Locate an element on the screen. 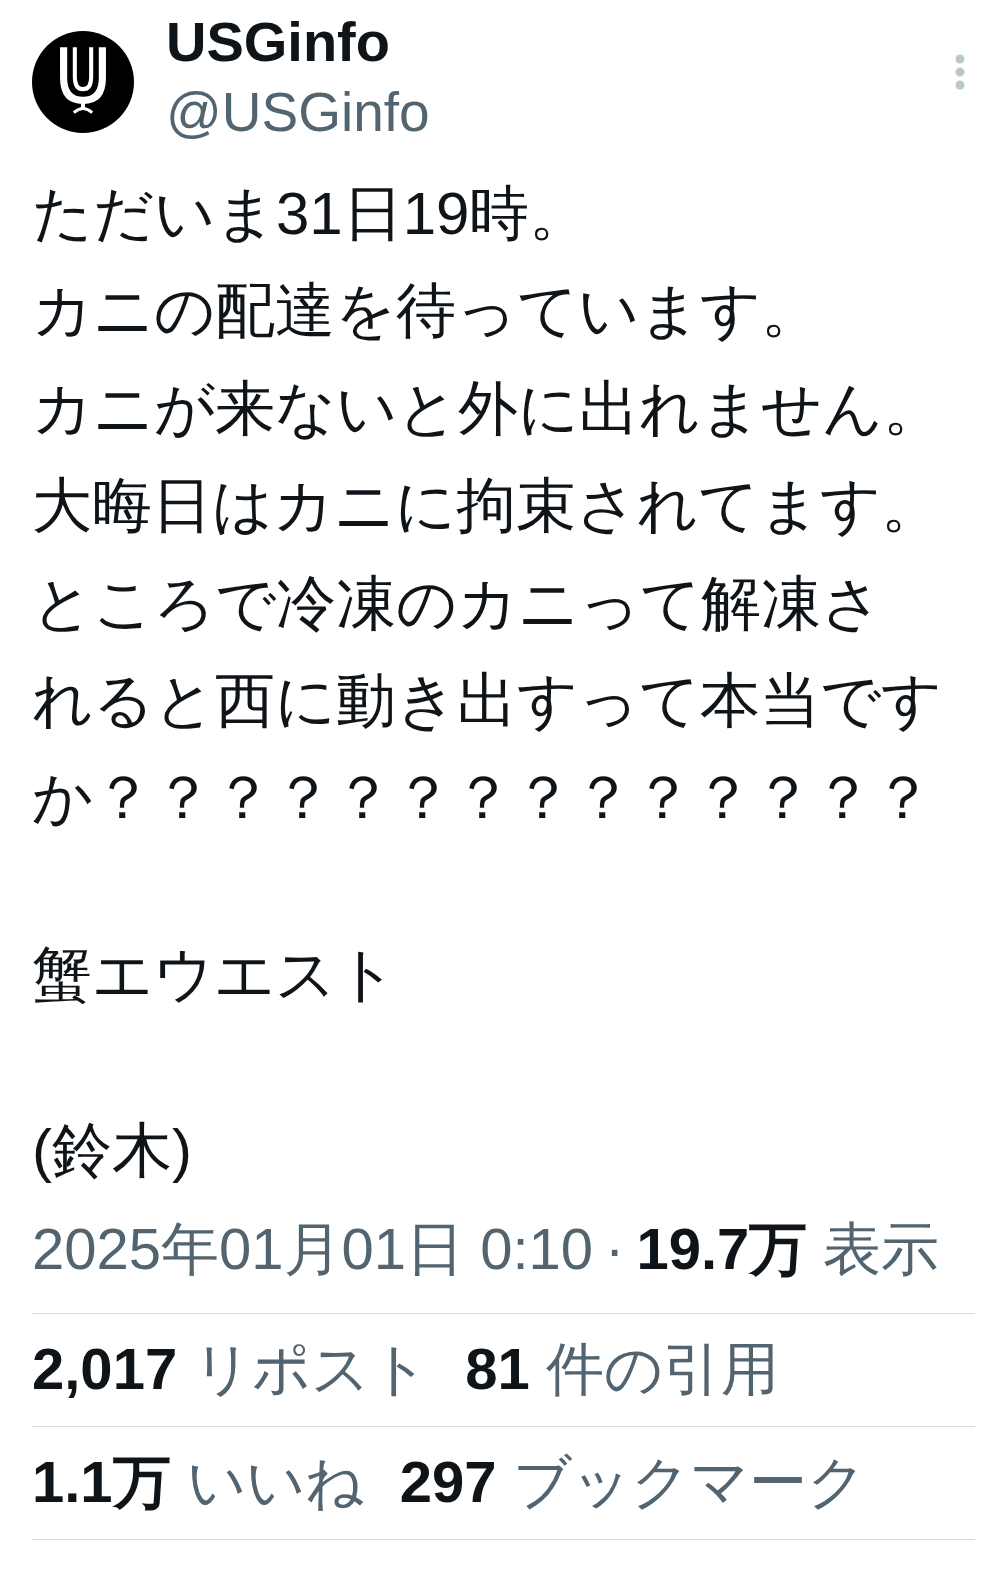 The height and width of the screenshot is (1577, 1008). post-text: (鈴木) is located at coordinates (112, 1151).